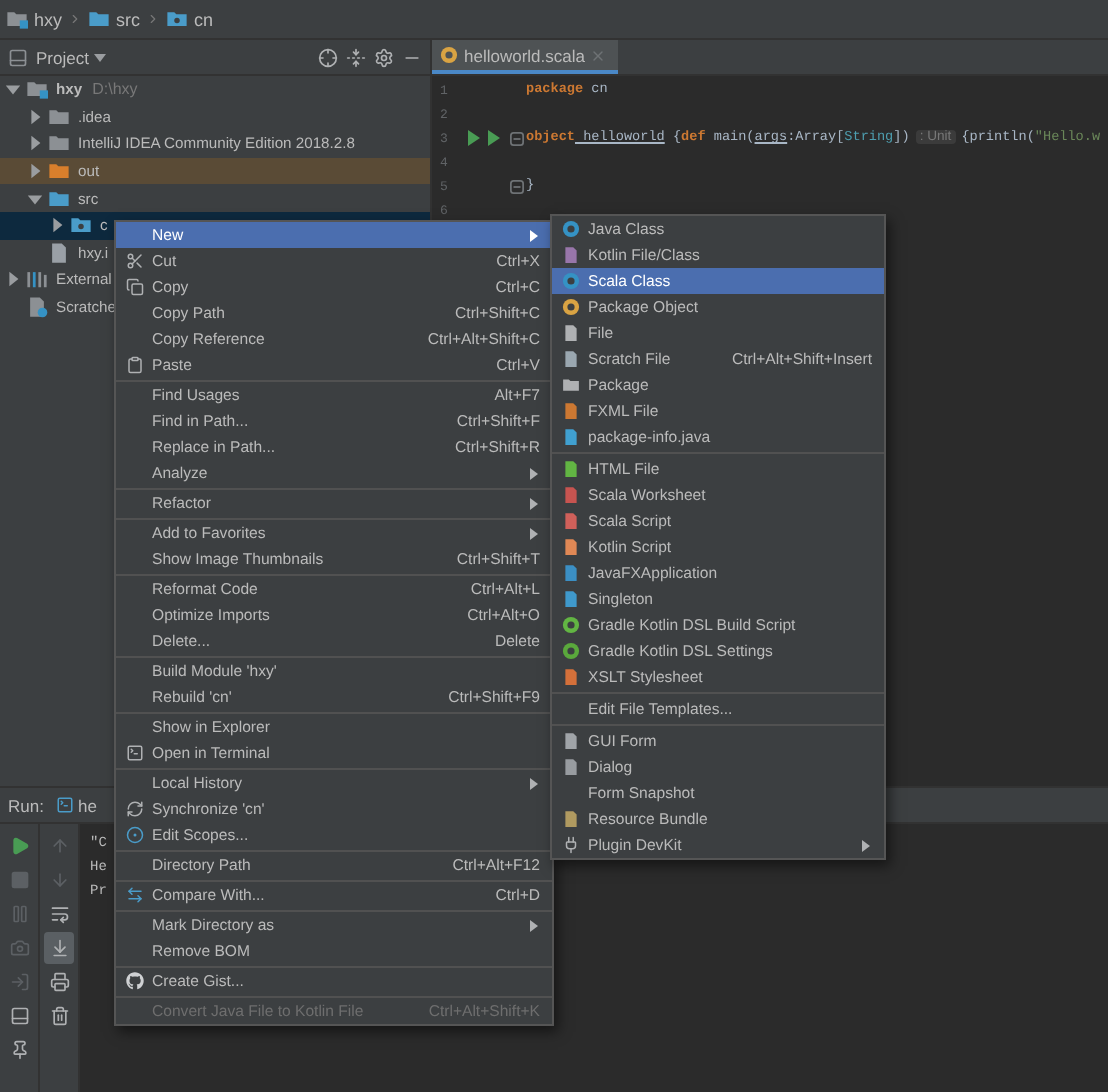 This screenshot has width=1108, height=1092. I want to click on run-panel-title: Run:, so click(26, 805).